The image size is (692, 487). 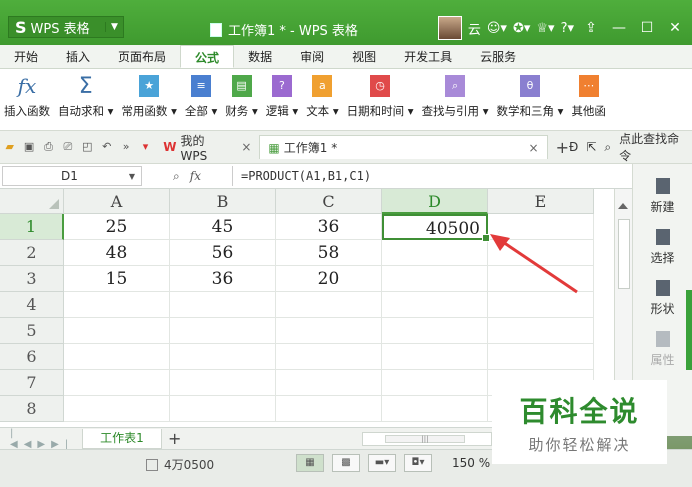 What do you see at coordinates (32, 279) in the screenshot?
I see `row-header: 3` at bounding box center [32, 279].